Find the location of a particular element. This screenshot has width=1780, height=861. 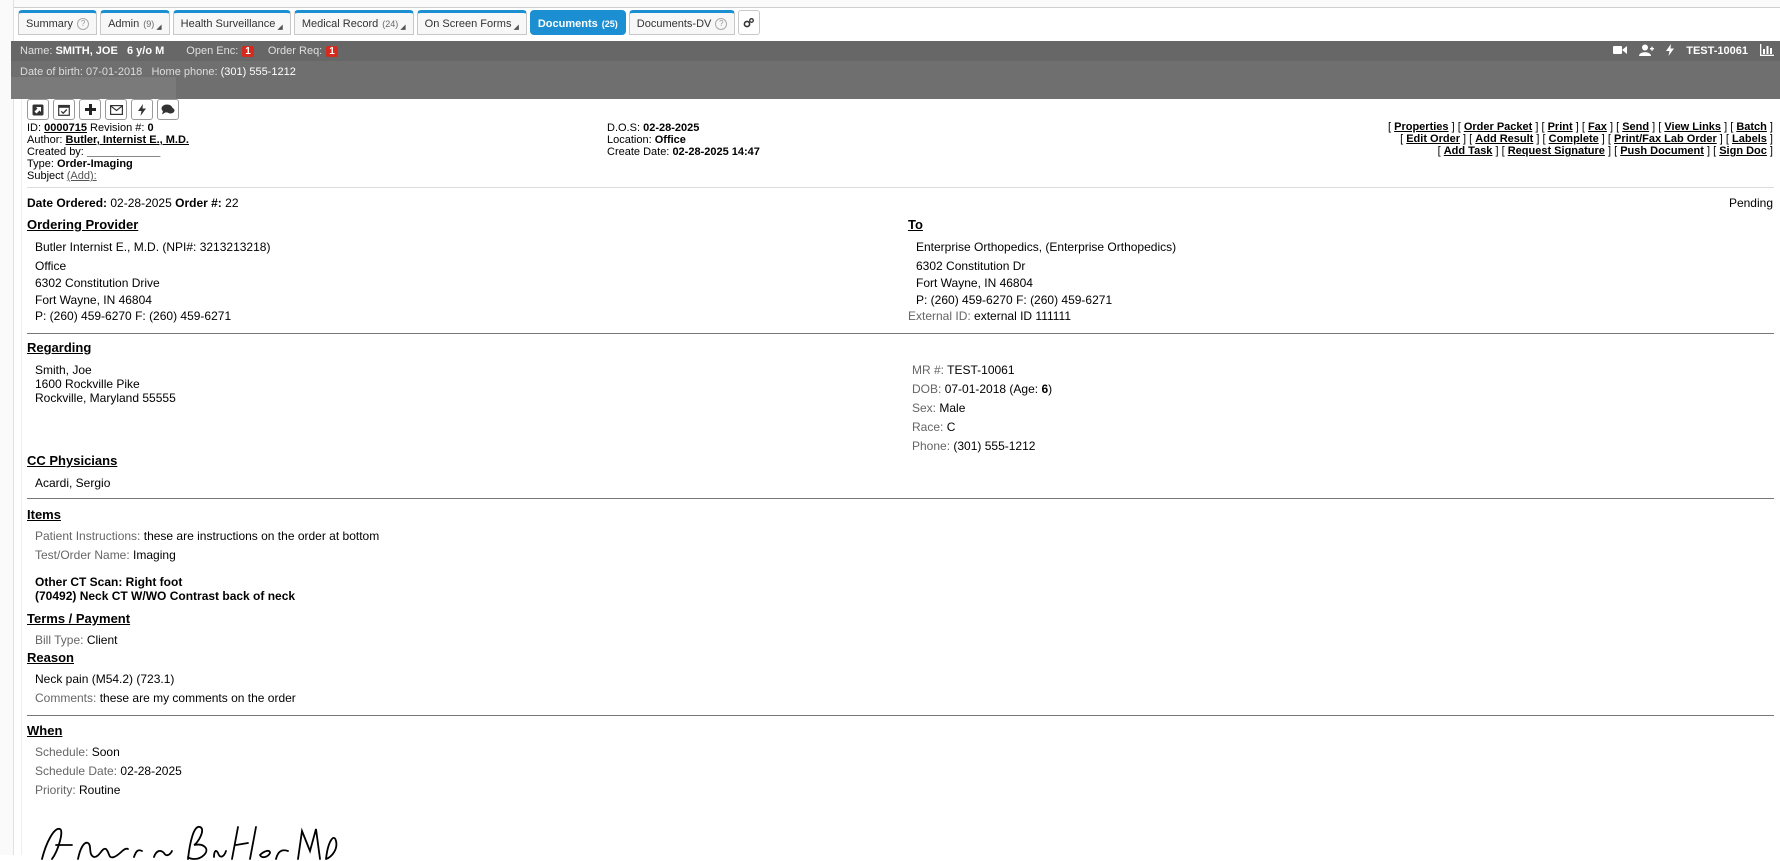

tab-label: Health Surveillance is located at coordinates (228, 23).